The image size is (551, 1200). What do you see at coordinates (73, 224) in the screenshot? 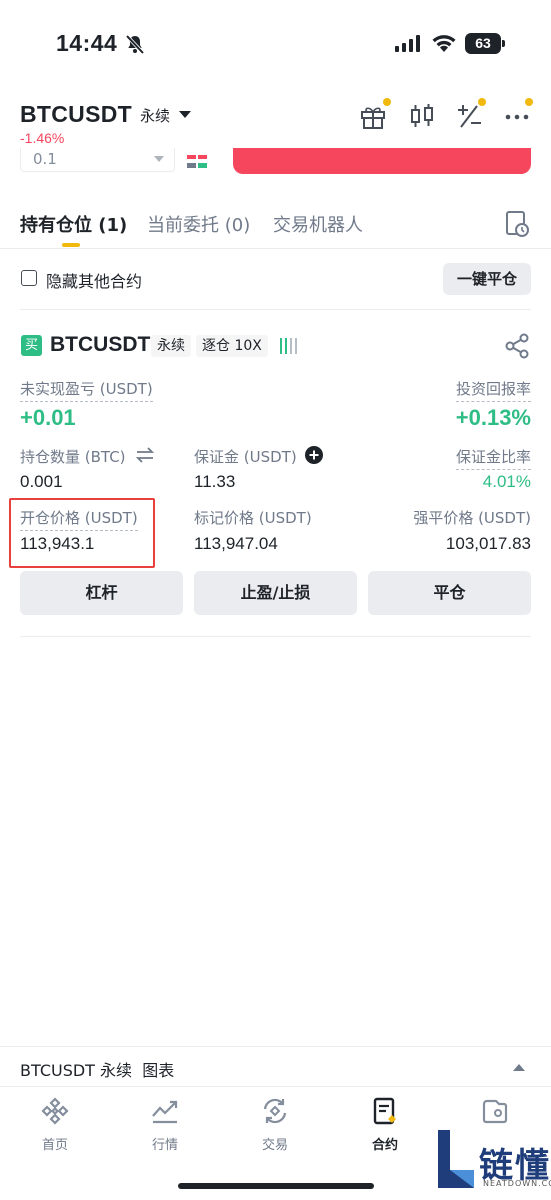
I see `tab-positions: 持有仓位 (1)` at bounding box center [73, 224].